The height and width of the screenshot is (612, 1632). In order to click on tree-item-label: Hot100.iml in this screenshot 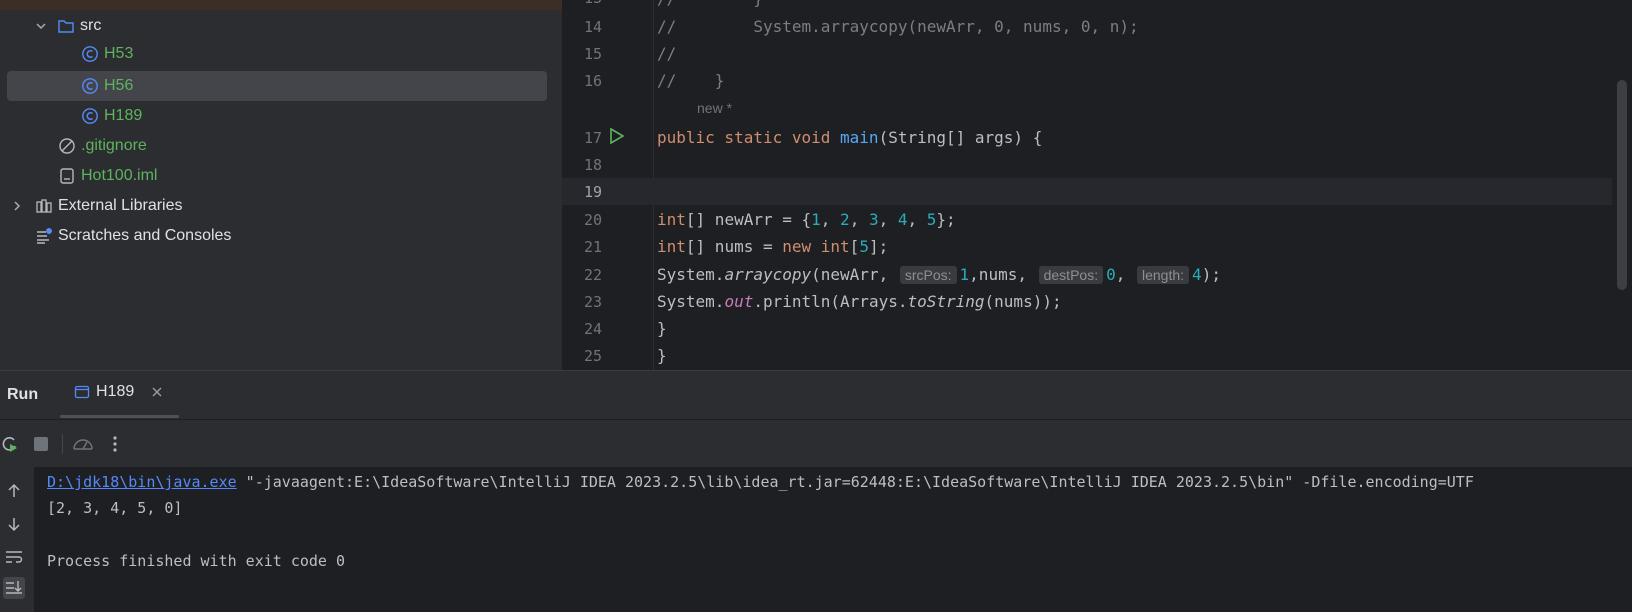, I will do `click(119, 175)`.